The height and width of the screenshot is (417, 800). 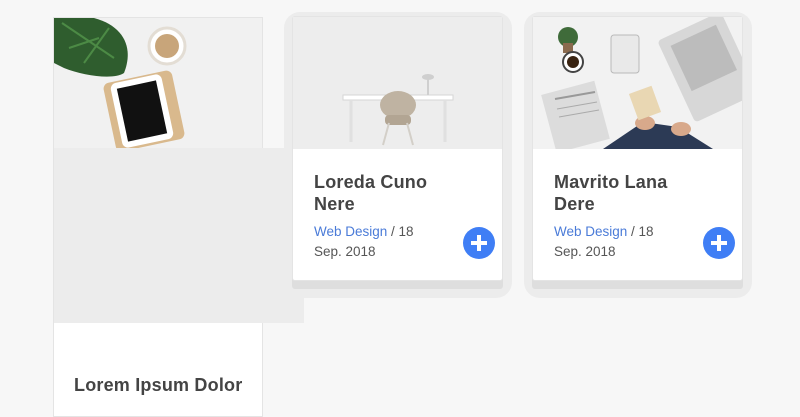 What do you see at coordinates (611, 193) in the screenshot?
I see `card-3-title: Mavrito Lana Dere` at bounding box center [611, 193].